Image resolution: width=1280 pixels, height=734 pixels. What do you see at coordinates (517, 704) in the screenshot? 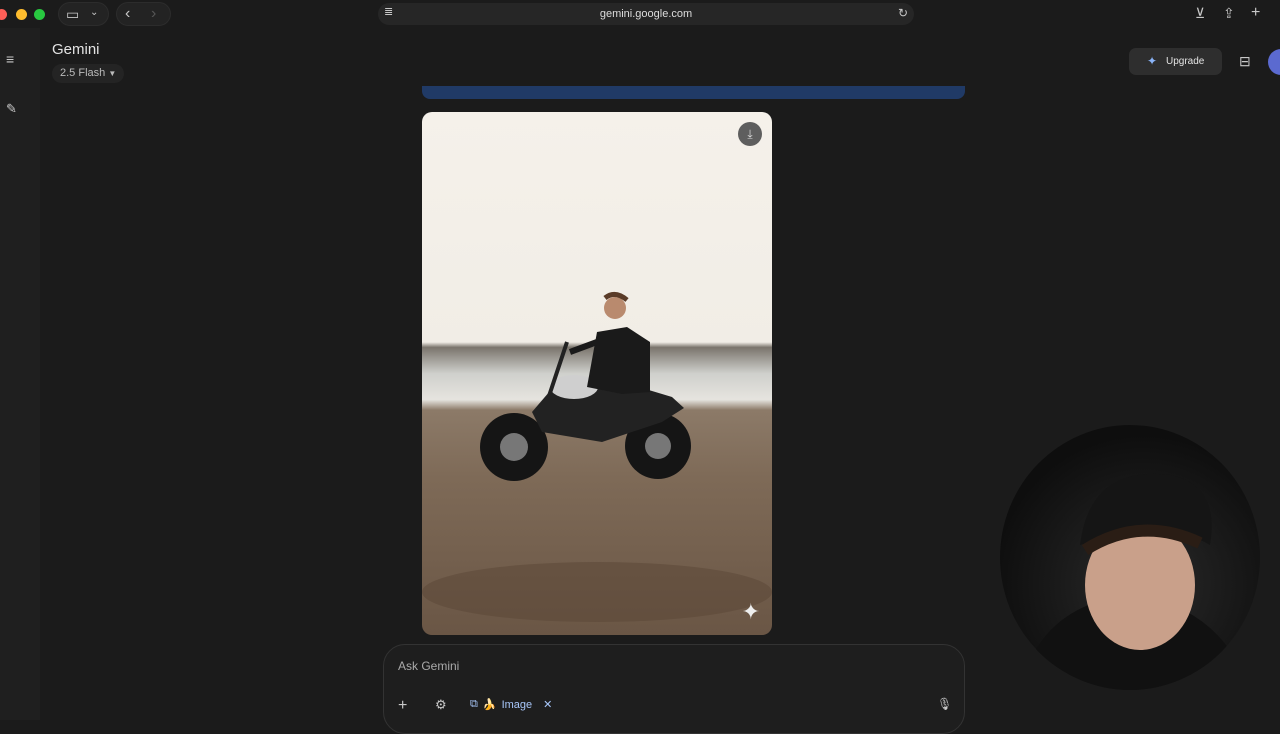
I see `image-chip-label: Image` at bounding box center [517, 704].